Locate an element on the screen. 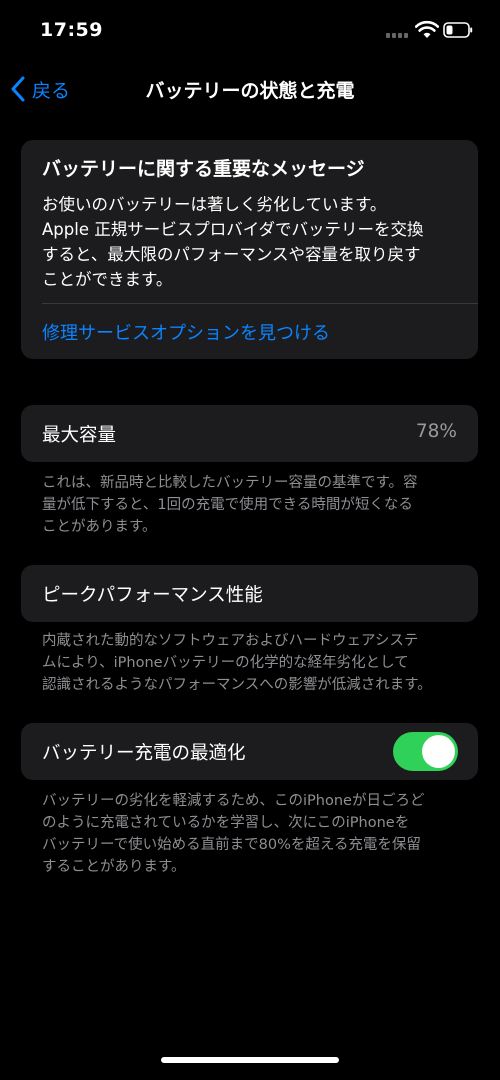 Image resolution: width=500 pixels, height=1080 pixels. peak-performance-label: ピークパフォーマンス性能 is located at coordinates (152, 595).